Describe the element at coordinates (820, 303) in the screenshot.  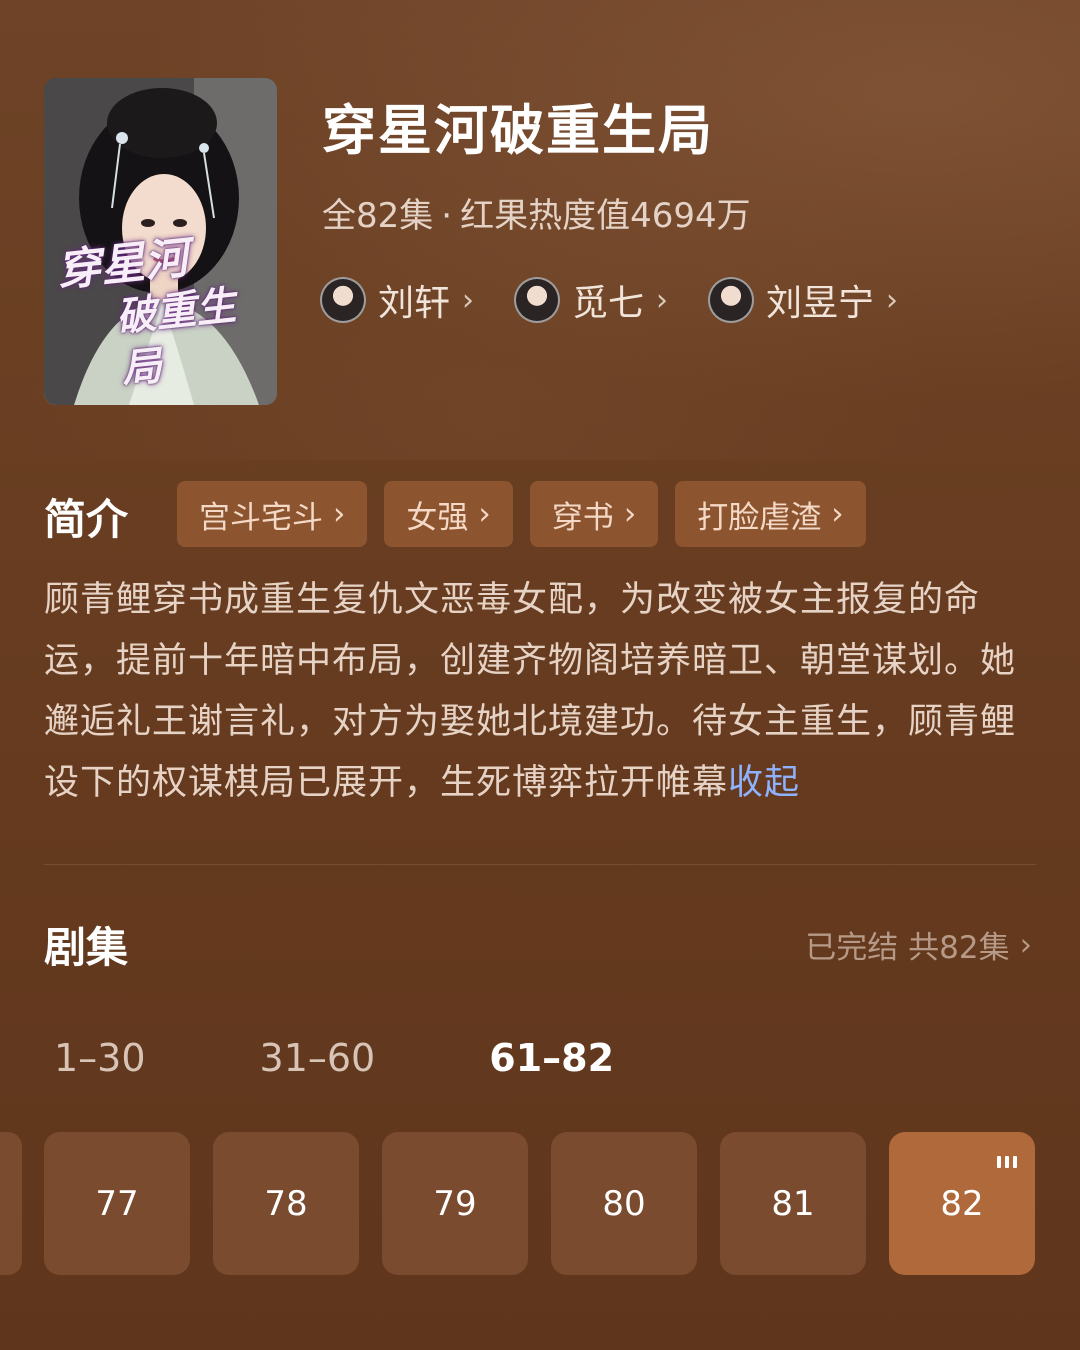
I see `cast-name: 刘昱宁` at that location.